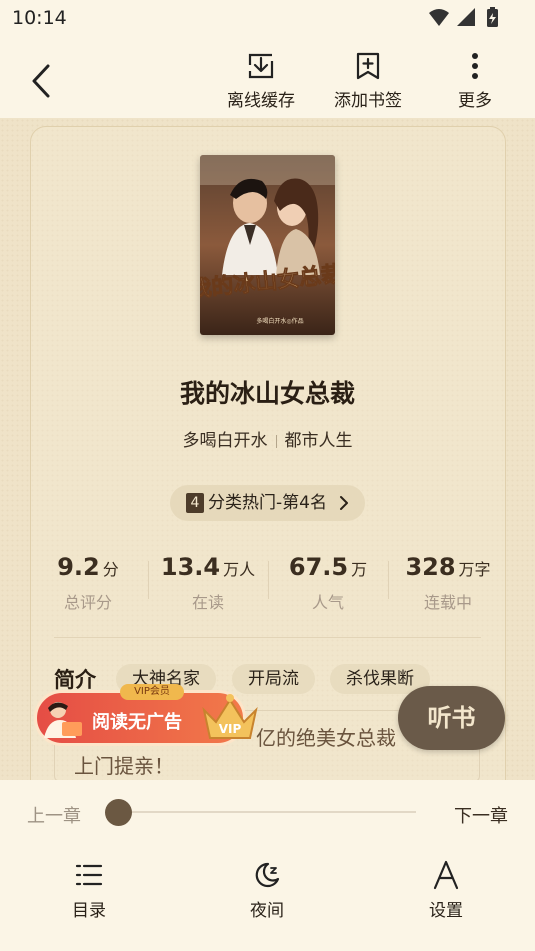 This screenshot has height=951, width=535. I want to click on stat-unit: 万, so click(359, 569).